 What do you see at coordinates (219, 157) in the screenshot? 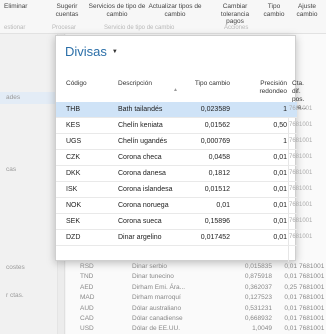
I see `cell-rate: 0,0458` at bounding box center [219, 157].